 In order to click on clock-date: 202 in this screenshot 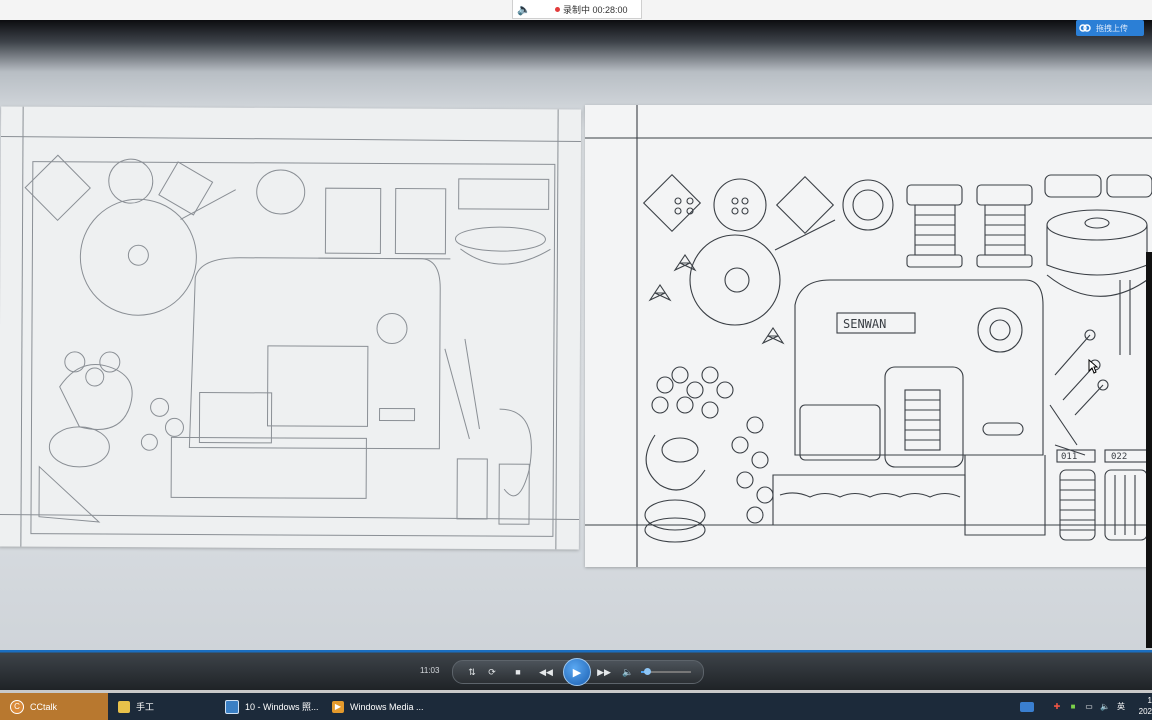, I will do `click(1145, 711)`.